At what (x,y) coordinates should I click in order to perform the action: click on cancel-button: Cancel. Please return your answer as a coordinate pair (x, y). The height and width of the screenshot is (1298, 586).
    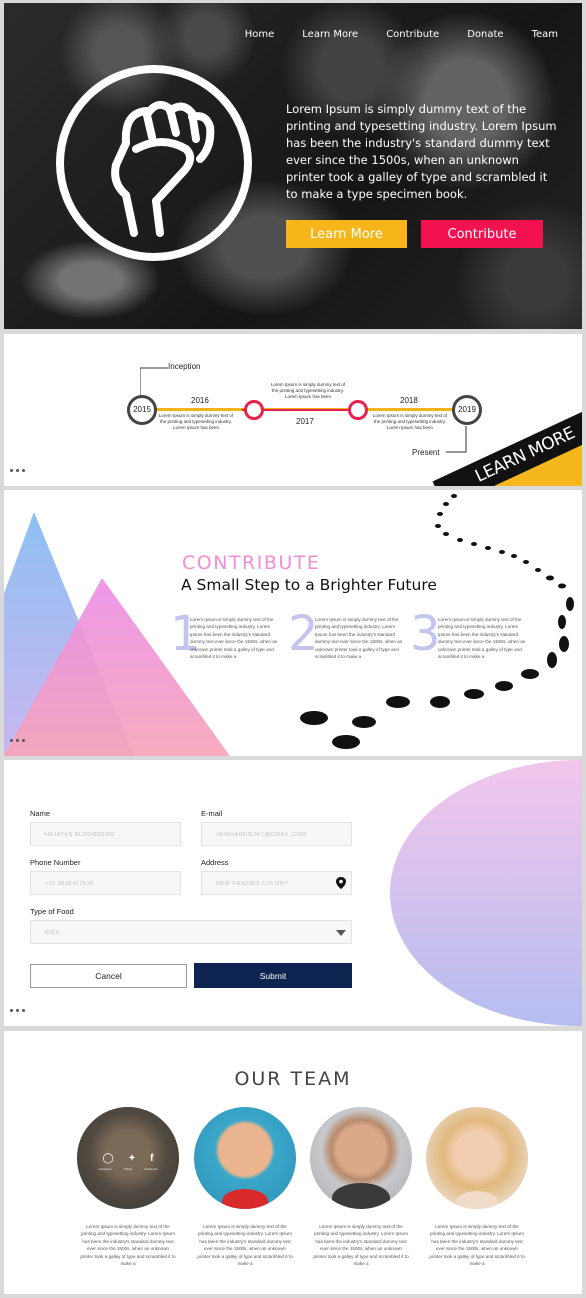
    Looking at the image, I should click on (108, 976).